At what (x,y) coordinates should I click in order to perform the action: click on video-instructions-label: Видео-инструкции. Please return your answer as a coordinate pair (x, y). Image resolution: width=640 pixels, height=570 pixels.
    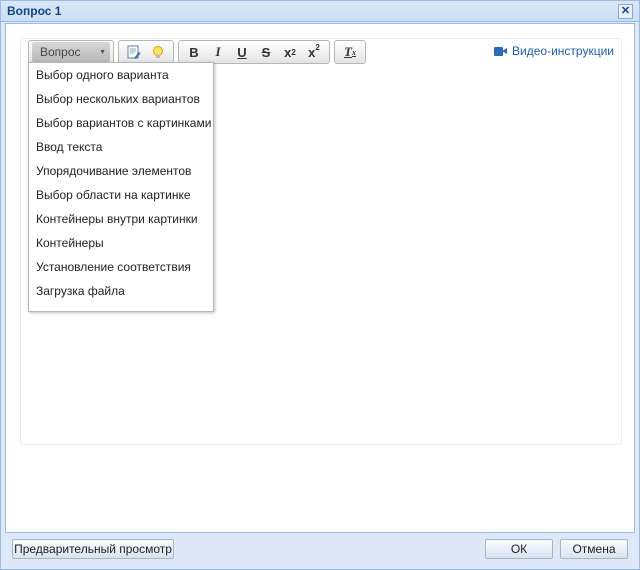
    Looking at the image, I should click on (563, 51).